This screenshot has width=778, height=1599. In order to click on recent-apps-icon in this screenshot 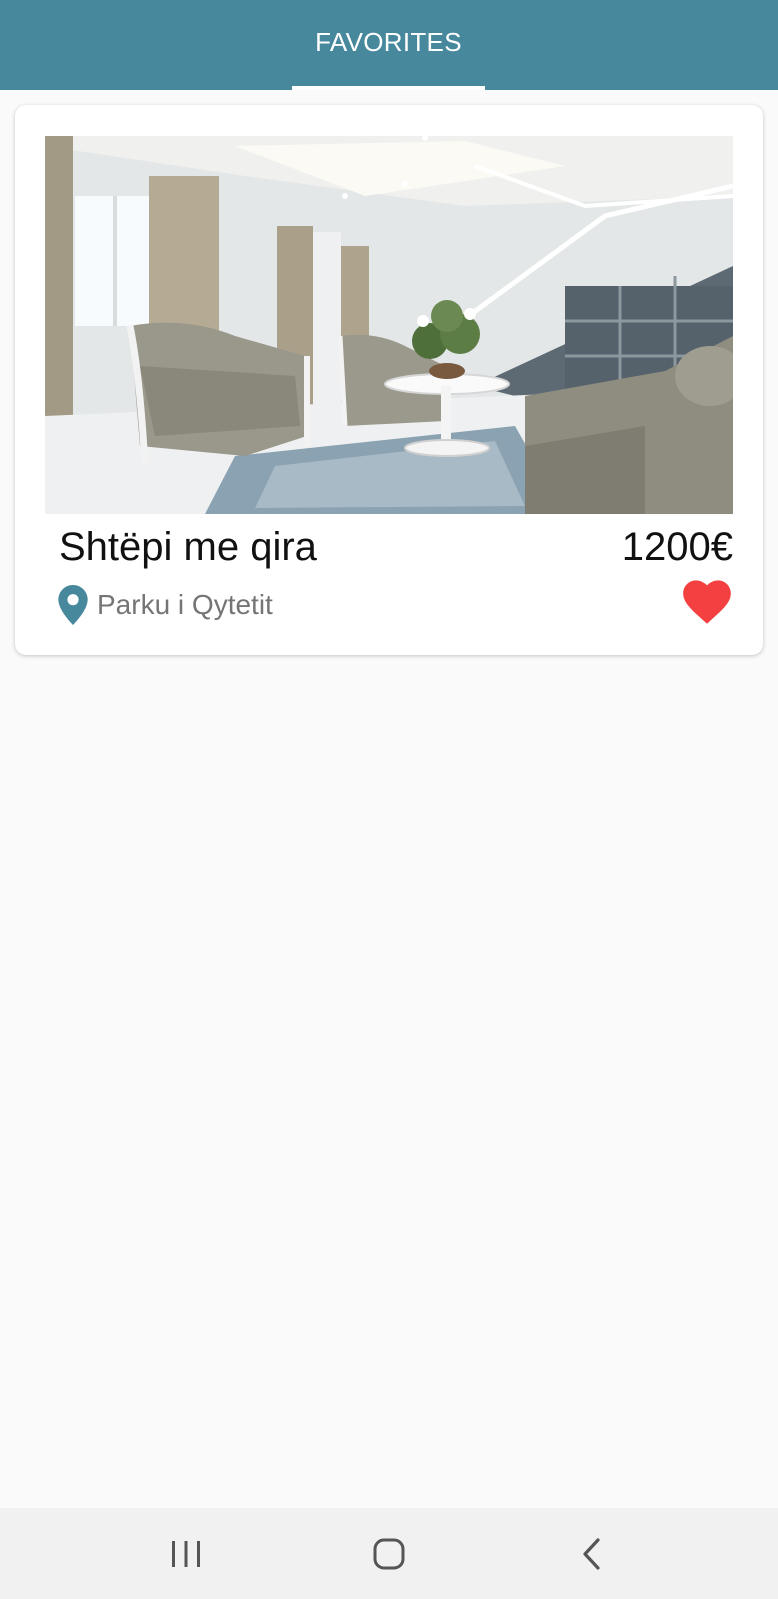, I will do `click(186, 1554)`.